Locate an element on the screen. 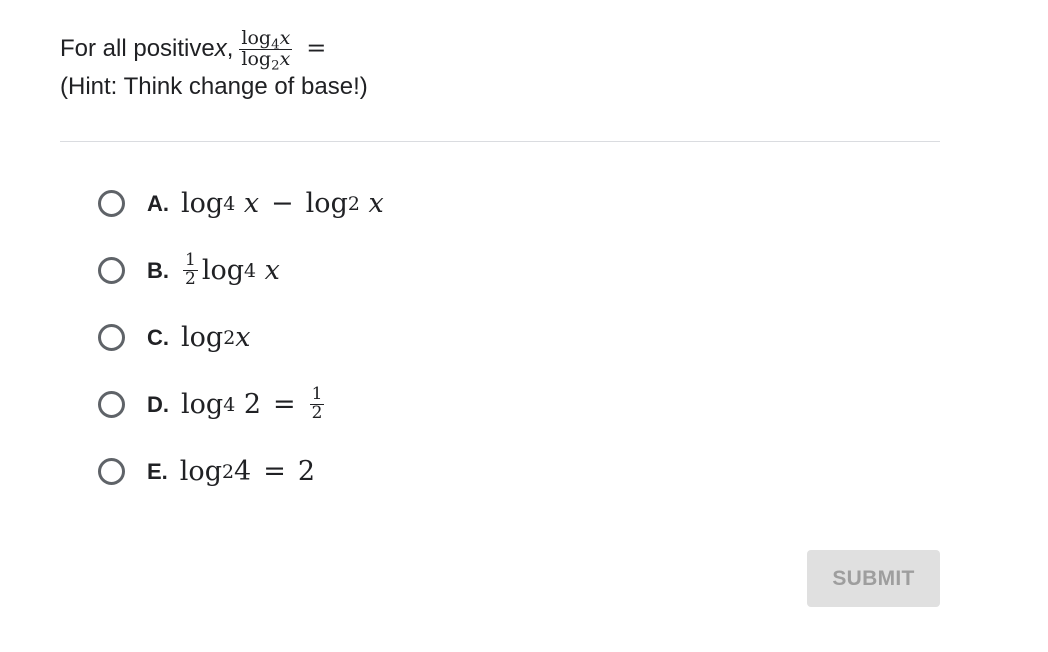  question-variable: x is located at coordinates (220, 49).